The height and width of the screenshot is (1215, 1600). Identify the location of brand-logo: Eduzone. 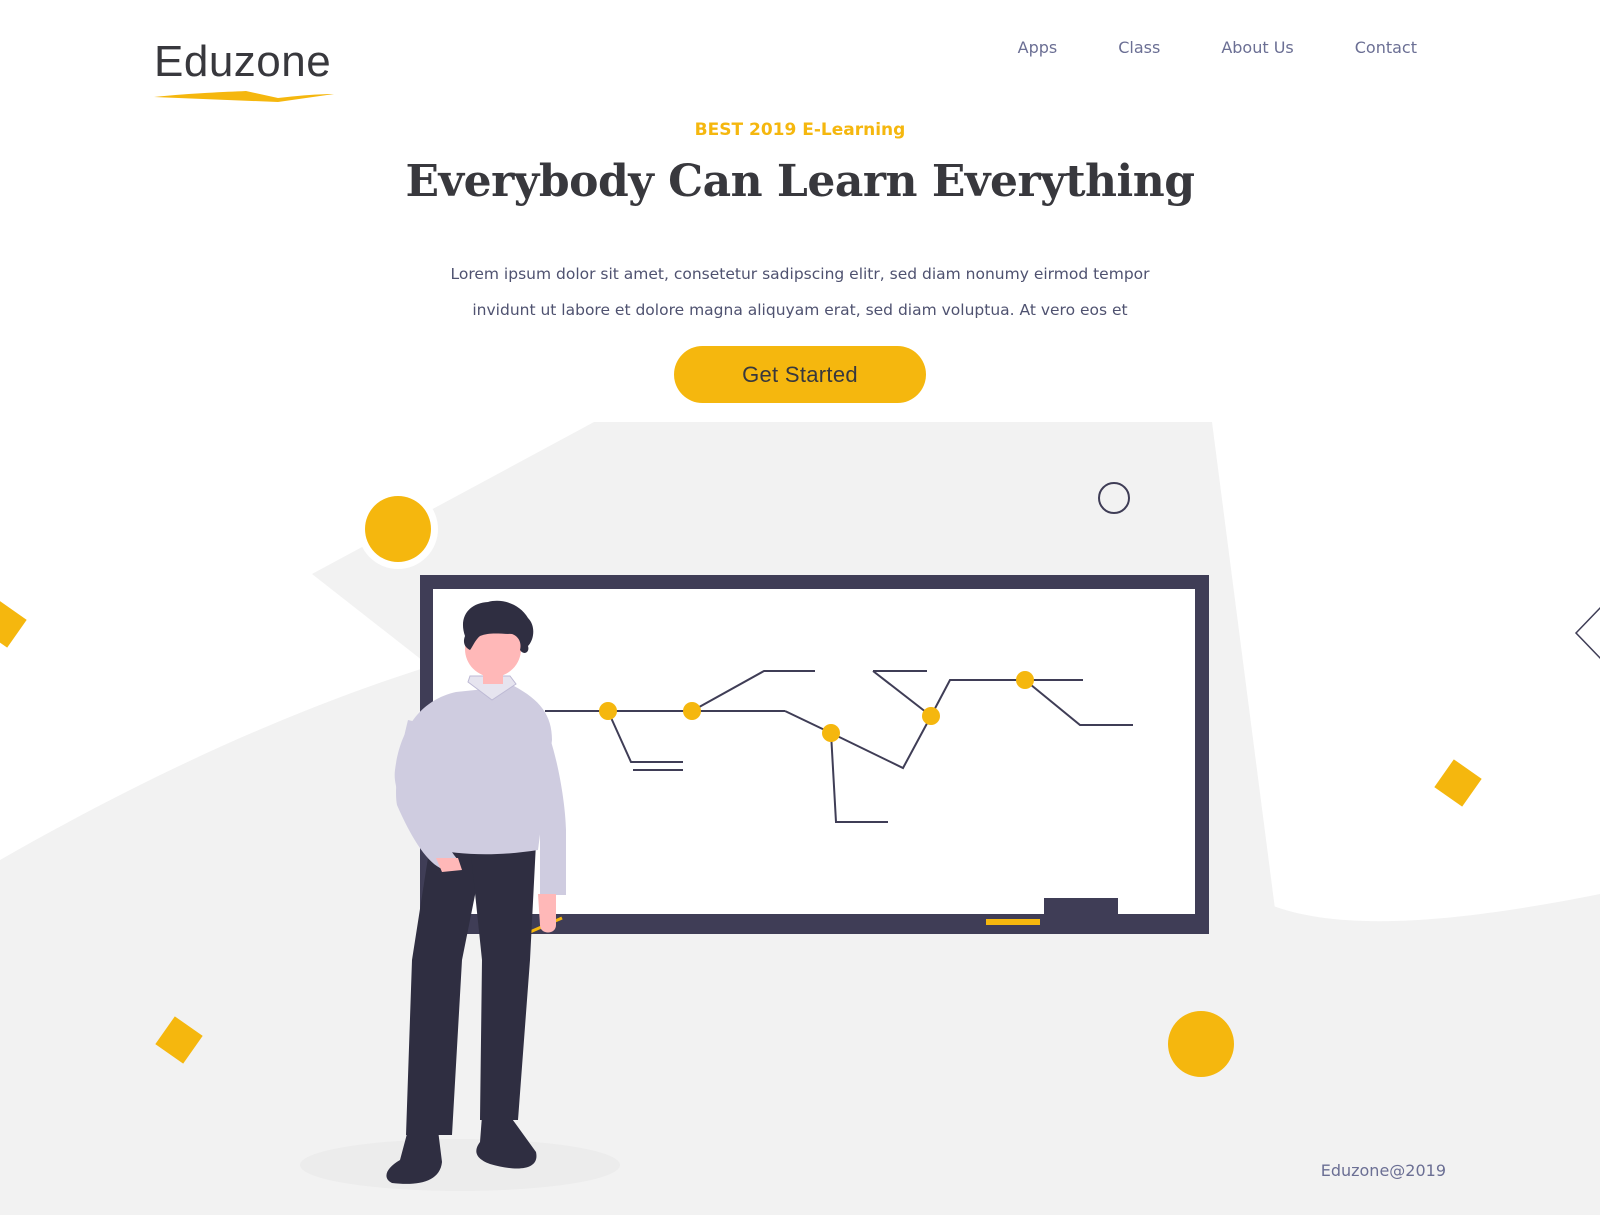
(244, 69).